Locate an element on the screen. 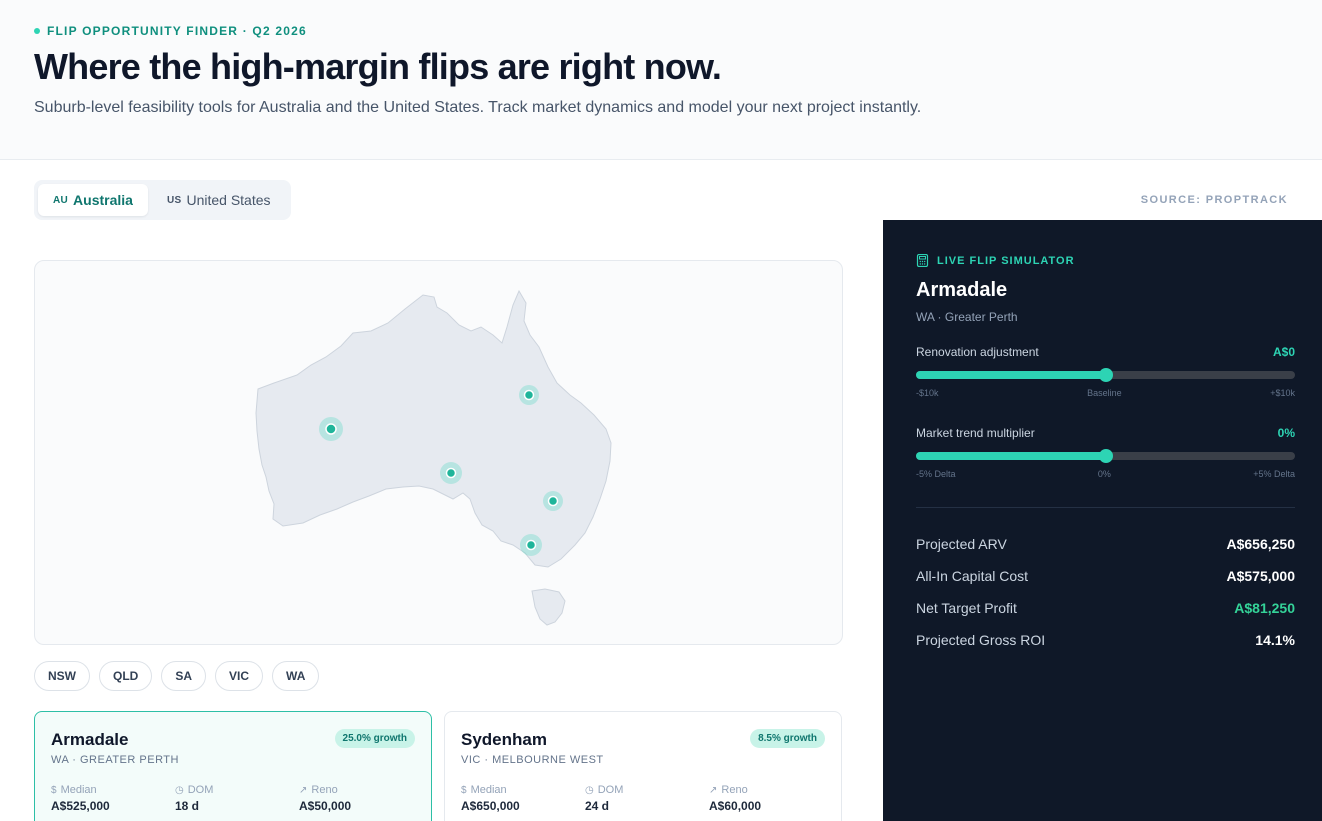 This screenshot has height=821, width=1322. tab-united-states: US United States is located at coordinates (219, 200).